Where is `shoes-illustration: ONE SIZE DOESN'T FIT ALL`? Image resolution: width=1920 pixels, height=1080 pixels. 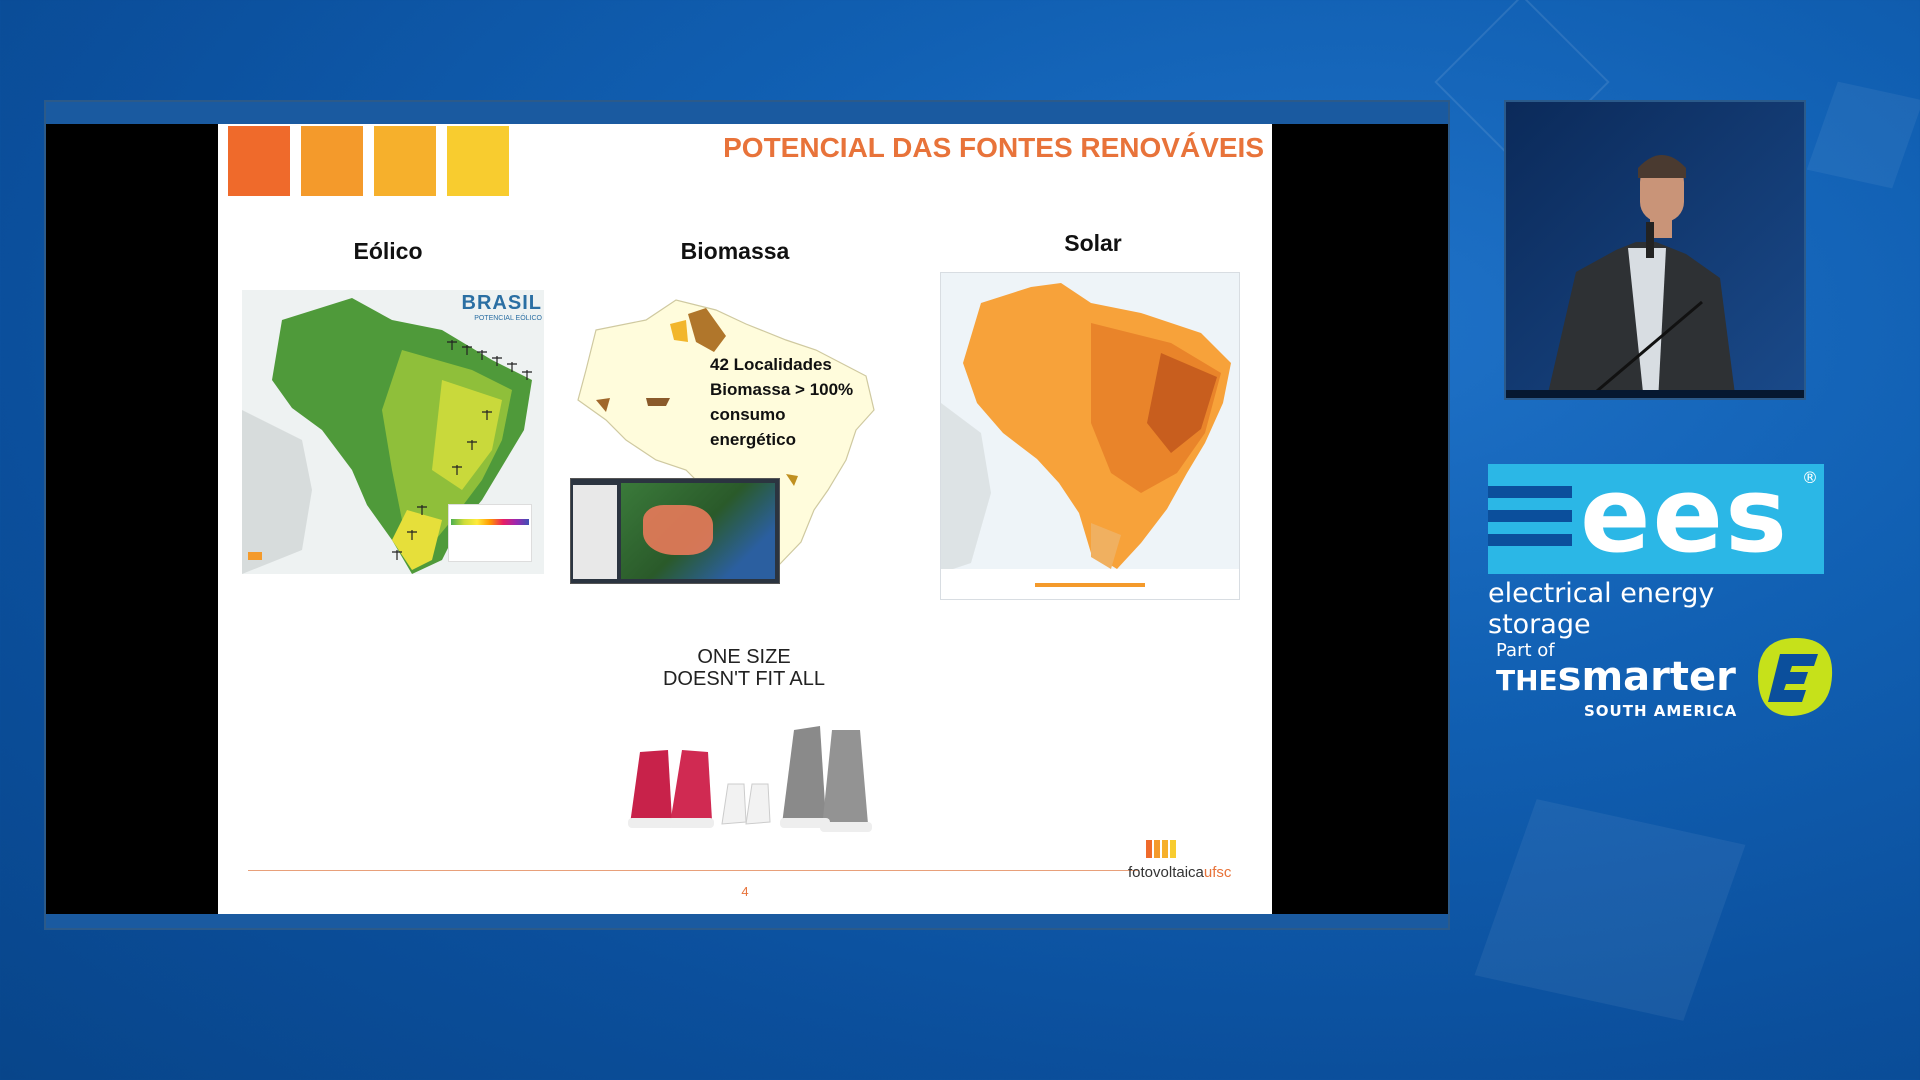
shoes-illustration: ONE SIZE DOESN'T FIT ALL is located at coordinates (744, 744).